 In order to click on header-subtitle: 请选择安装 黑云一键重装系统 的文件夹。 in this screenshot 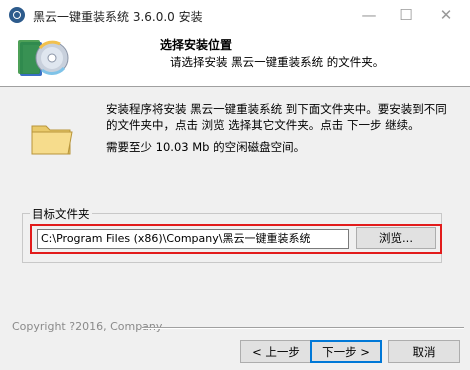, I will do `click(277, 62)`.